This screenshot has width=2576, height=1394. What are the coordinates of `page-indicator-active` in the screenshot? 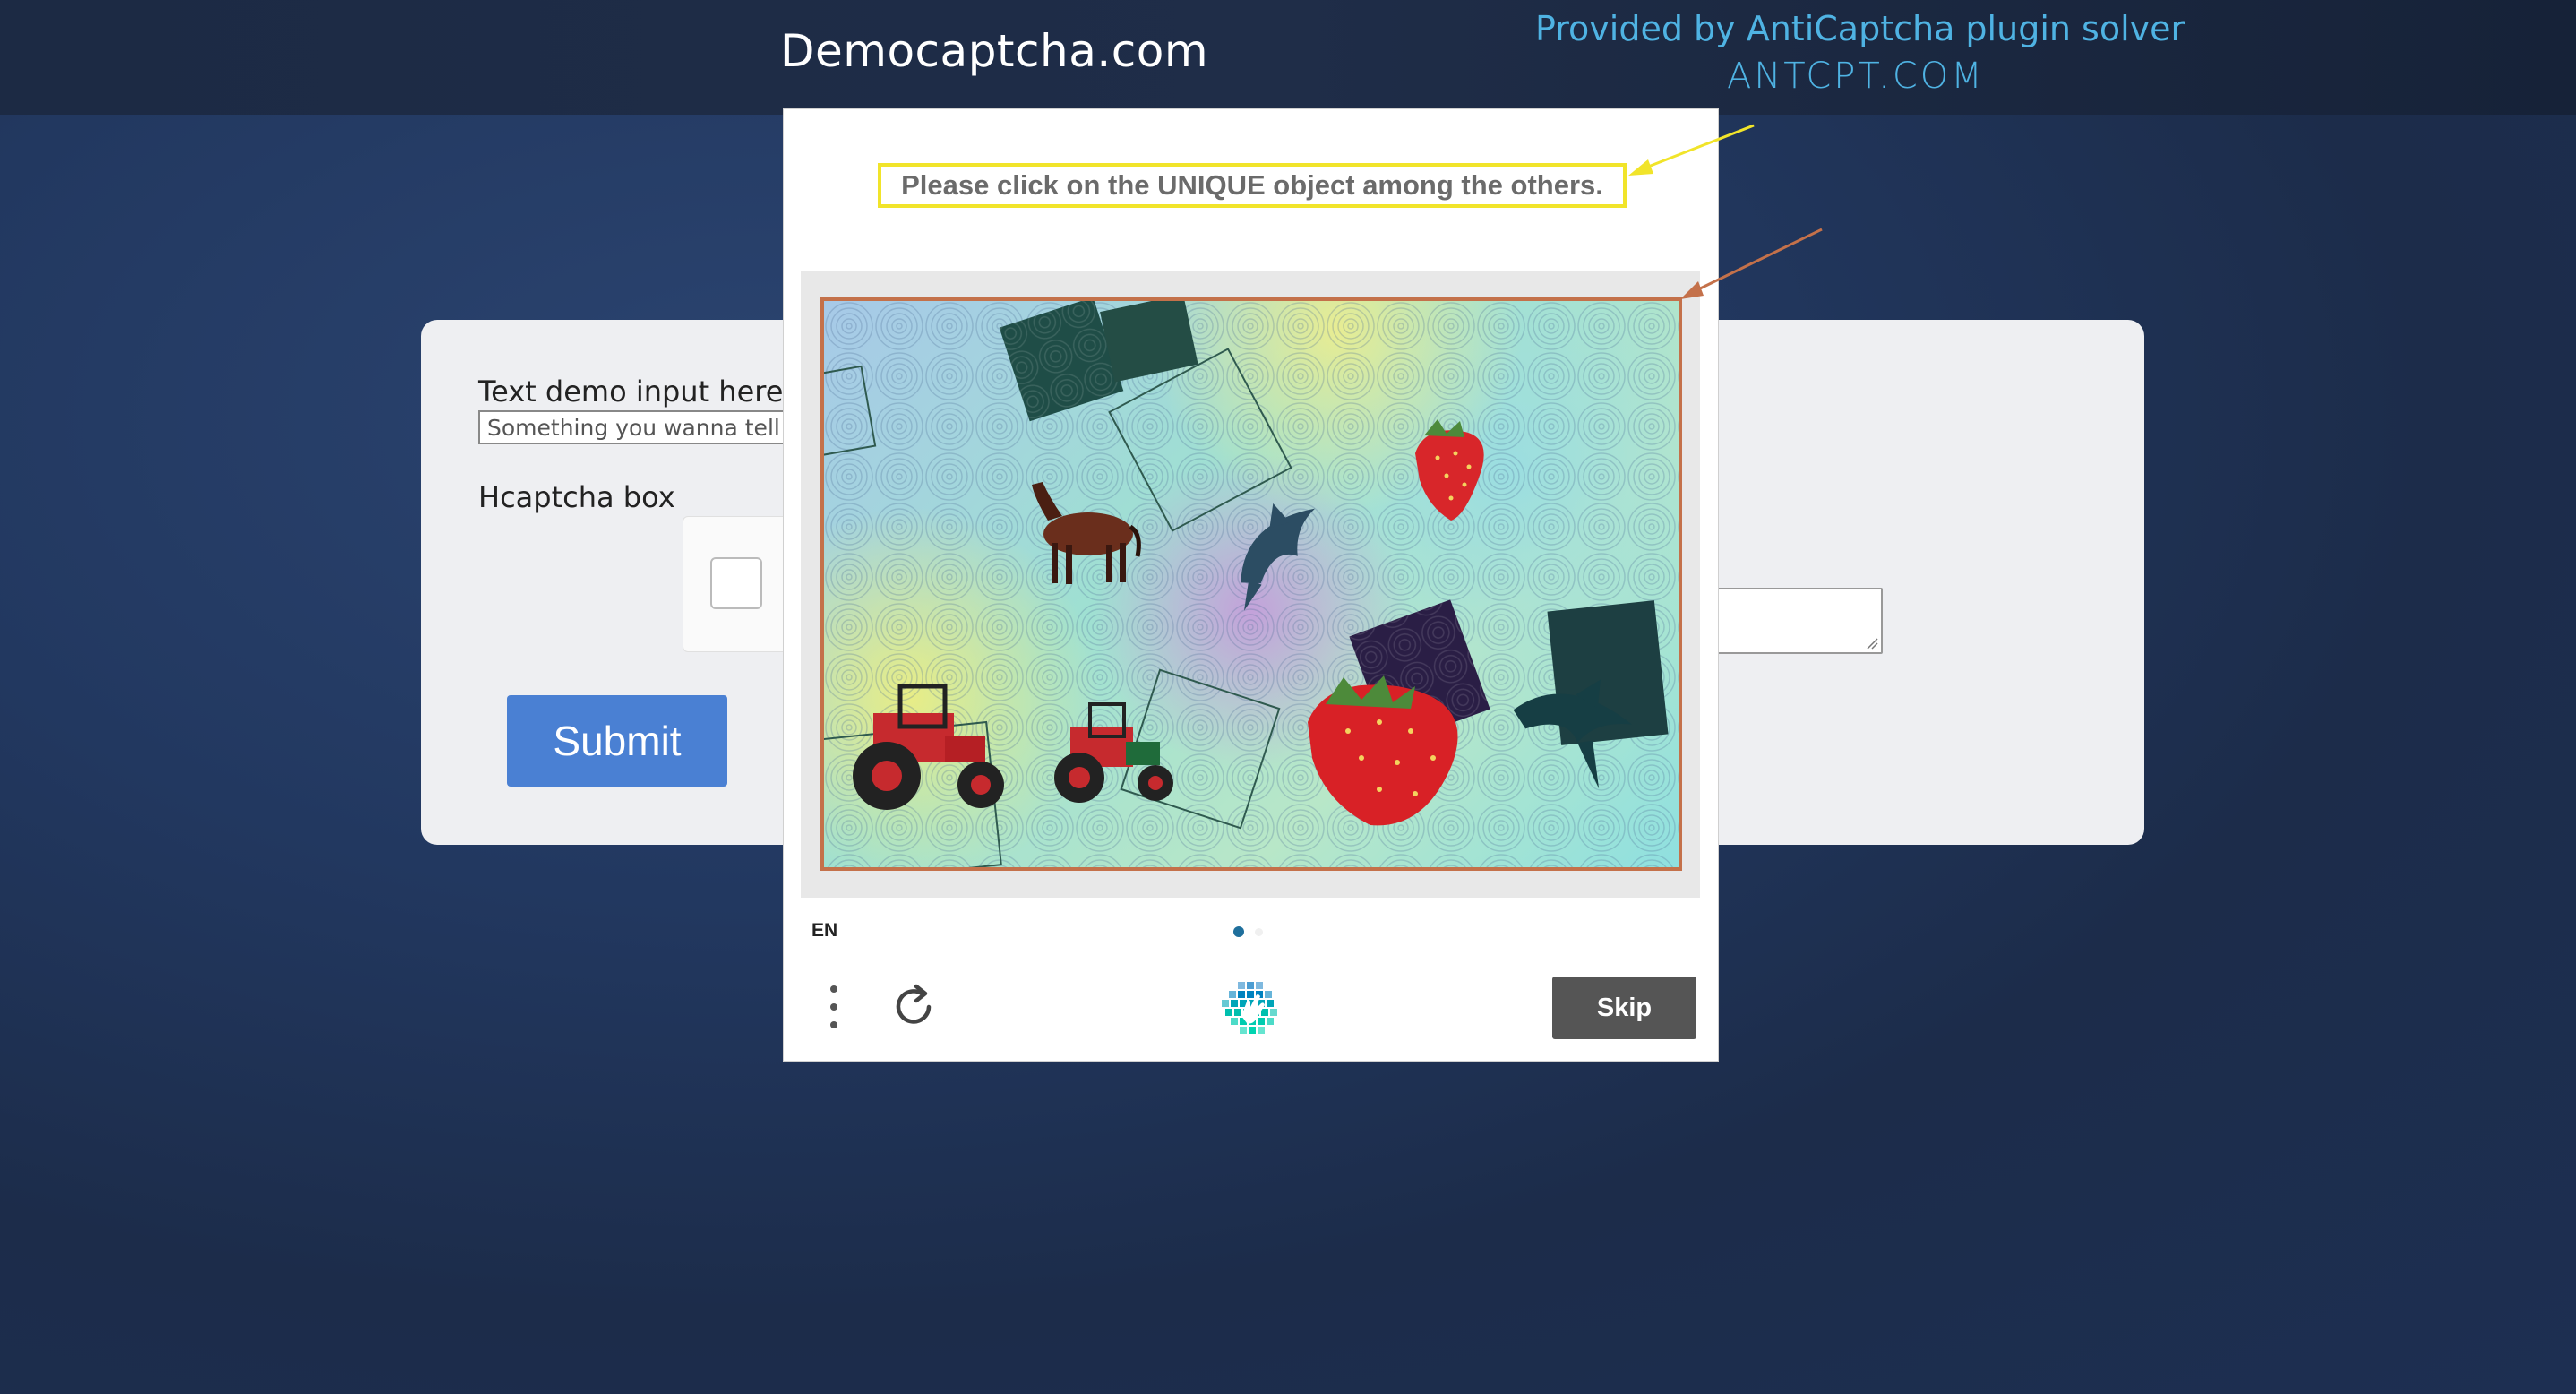 It's located at (1238, 931).